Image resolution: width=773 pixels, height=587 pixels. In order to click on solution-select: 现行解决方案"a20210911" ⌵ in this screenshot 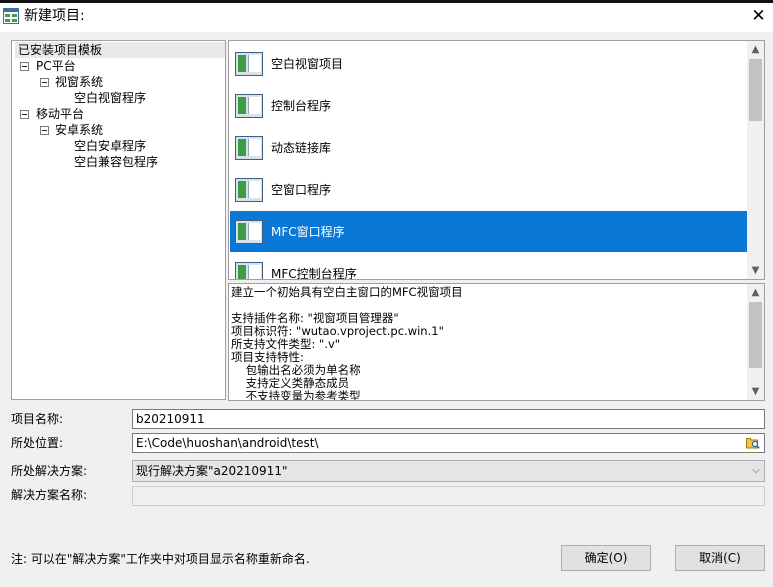, I will do `click(448, 471)`.